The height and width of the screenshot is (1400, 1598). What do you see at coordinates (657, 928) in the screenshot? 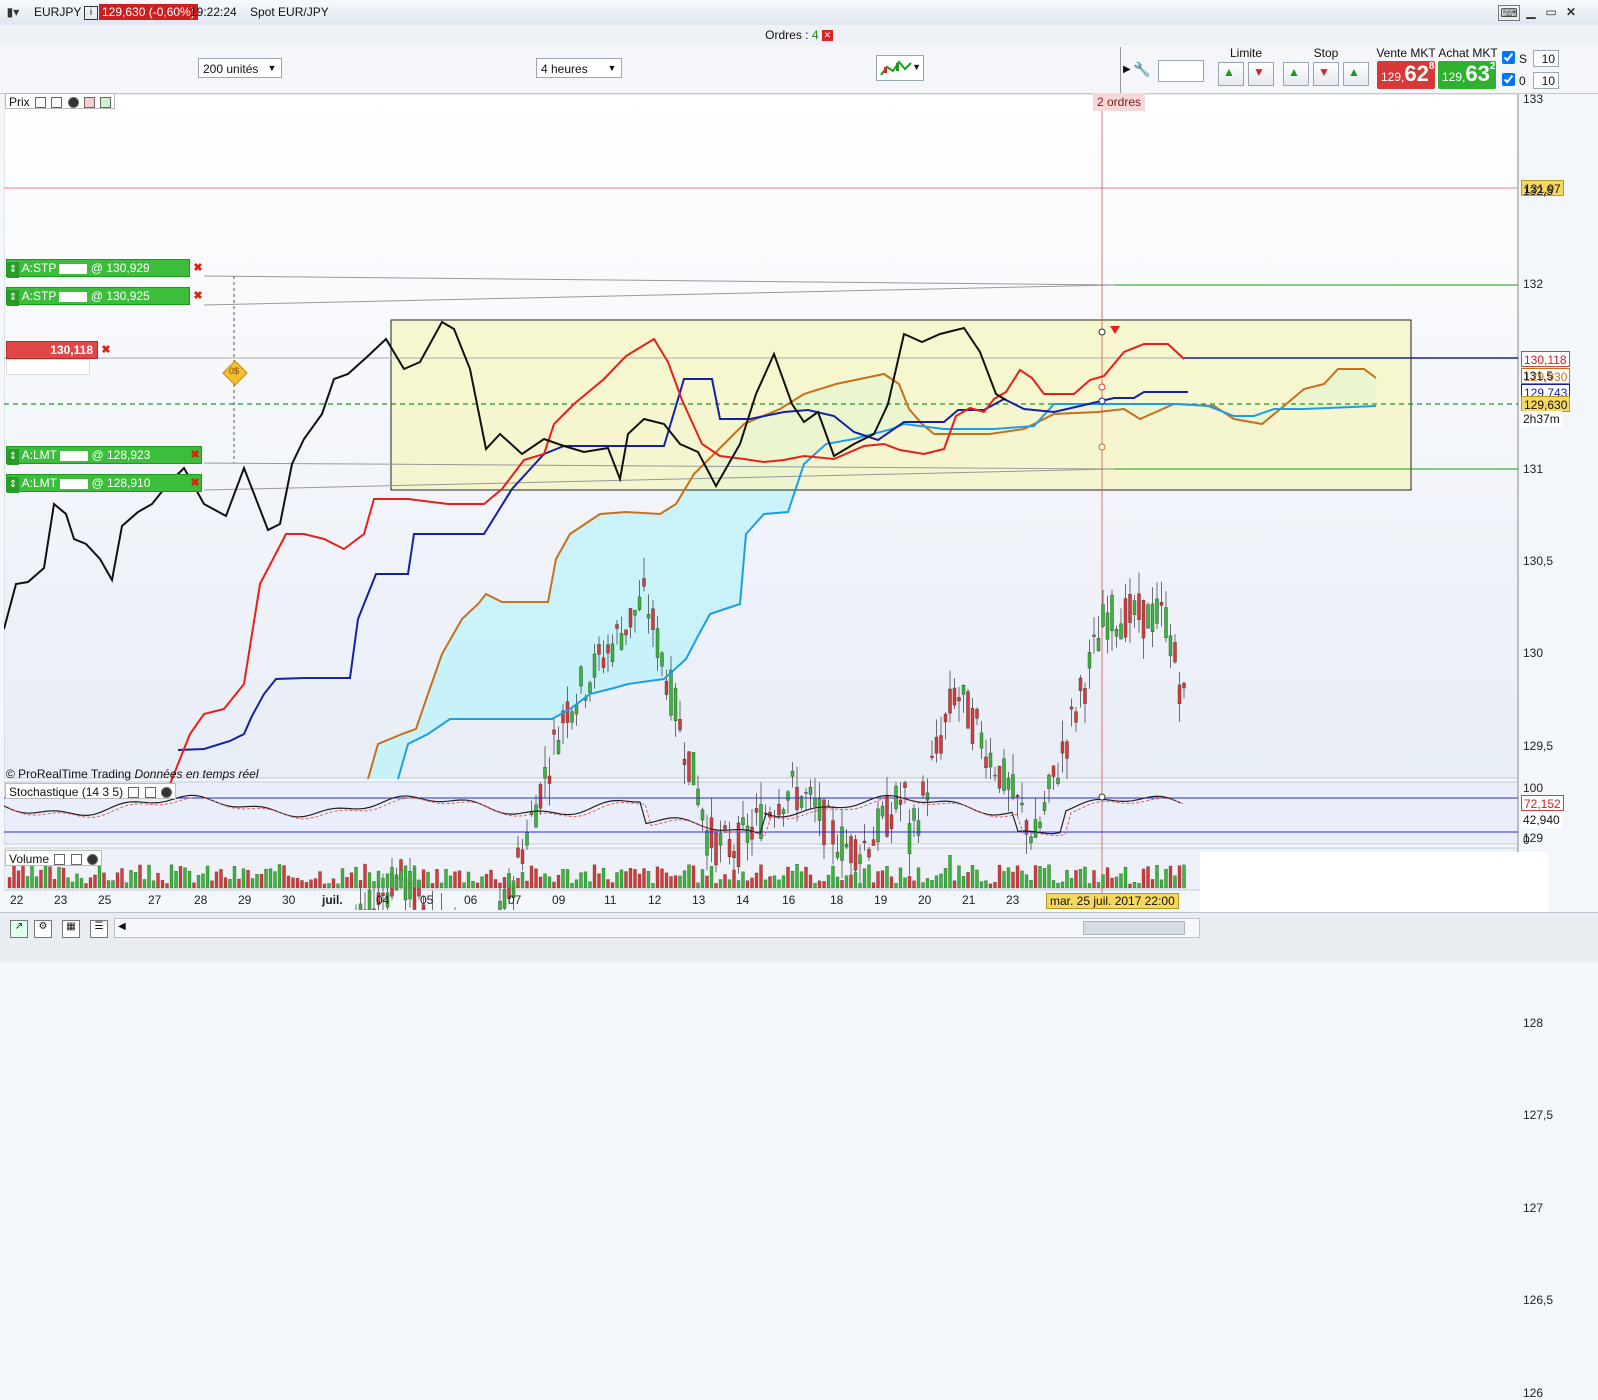
I see `horizontal-scrollbar: ◀` at bounding box center [657, 928].